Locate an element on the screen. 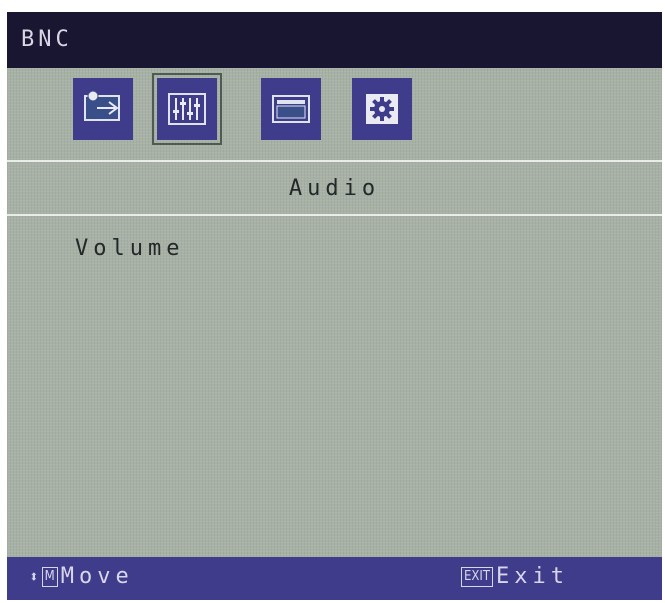  divider-top is located at coordinates (334, 161).